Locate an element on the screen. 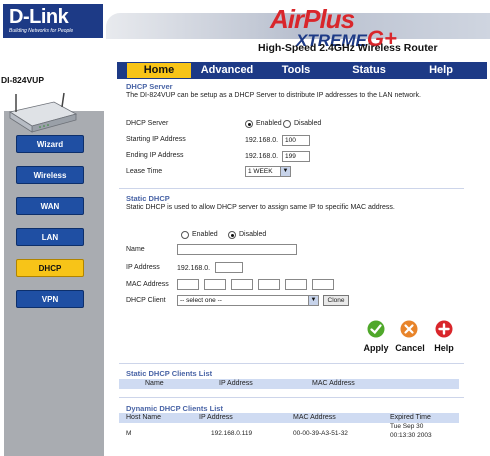  name-label: Name is located at coordinates (135, 249).